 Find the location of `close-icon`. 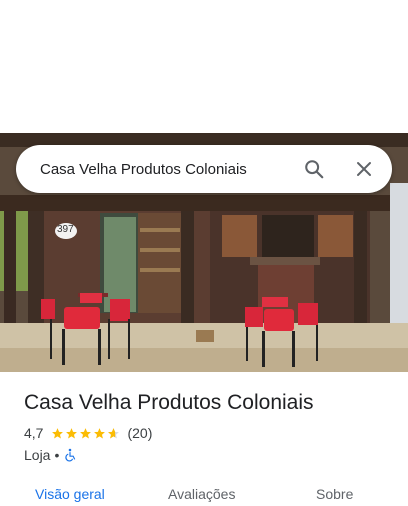

close-icon is located at coordinates (364, 169).